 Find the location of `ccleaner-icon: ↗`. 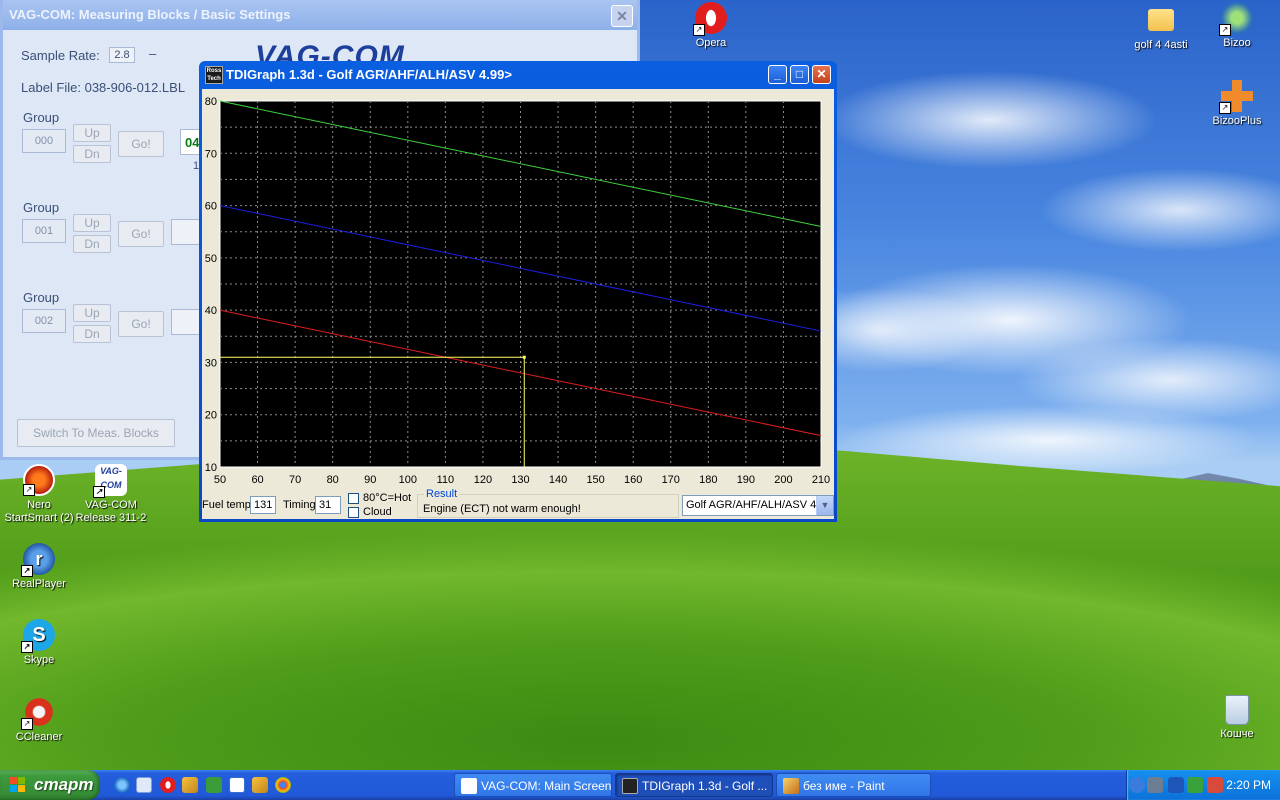

ccleaner-icon: ↗ is located at coordinates (38, 713).